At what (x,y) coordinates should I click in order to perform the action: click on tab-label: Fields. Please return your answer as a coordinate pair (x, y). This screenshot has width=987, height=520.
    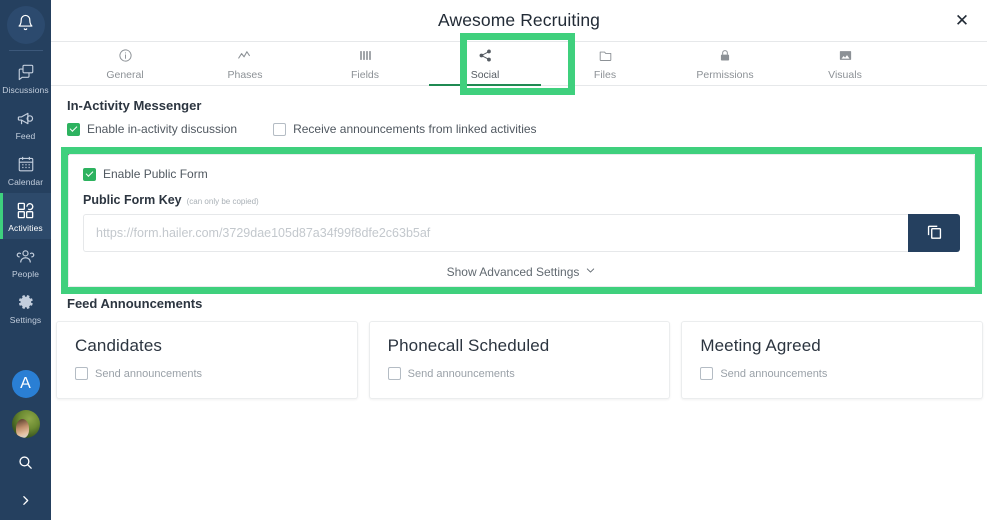
    Looking at the image, I should click on (364, 74).